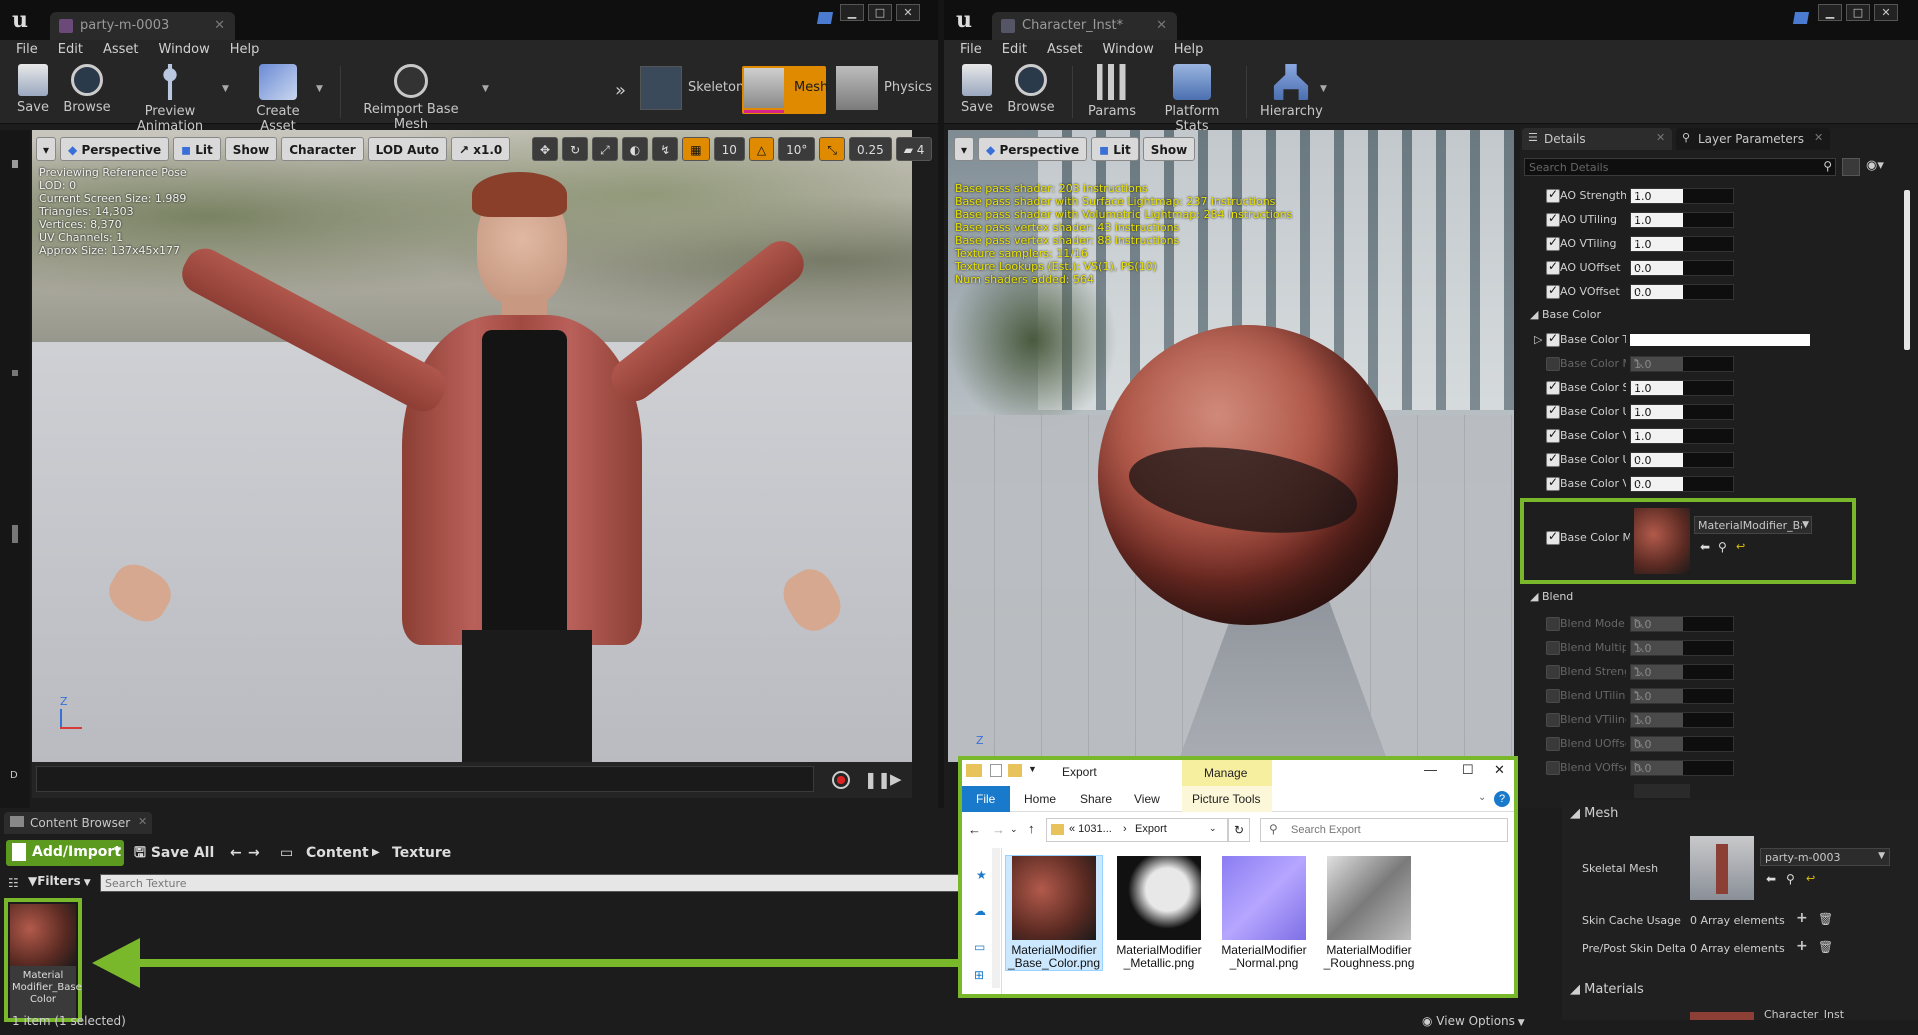 The width and height of the screenshot is (1918, 1035). Describe the element at coordinates (996, 770) in the screenshot. I see `properties-icon` at that location.